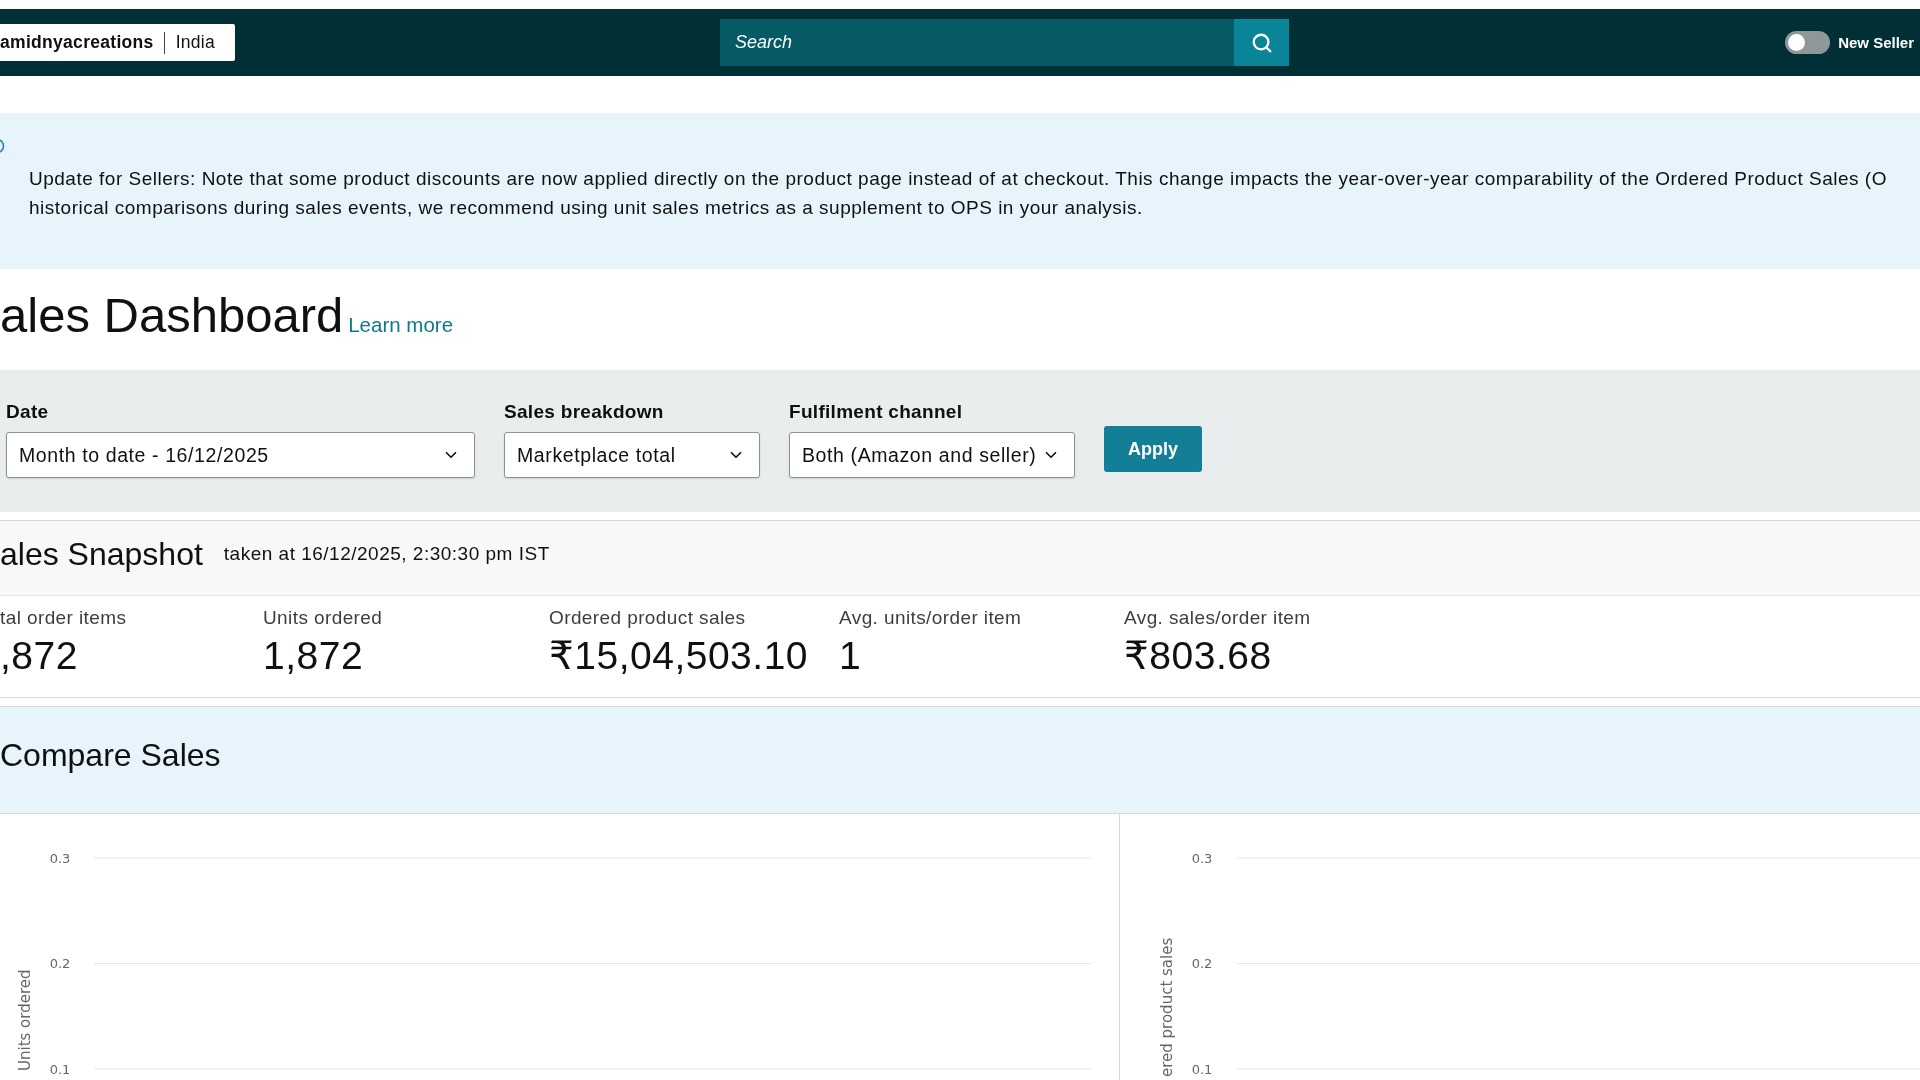 The image size is (1920, 1080). I want to click on notice-text: Update for Sellers: Note that some product discounts are now applied directly on the product page instead of at checkout. This change impacts the year-over-year comparability of the Ordered Product Sales (O historical comparisons during sales events, we recommend using unit sales metrics as a supplement to OPS in your analysis., so click(958, 193).